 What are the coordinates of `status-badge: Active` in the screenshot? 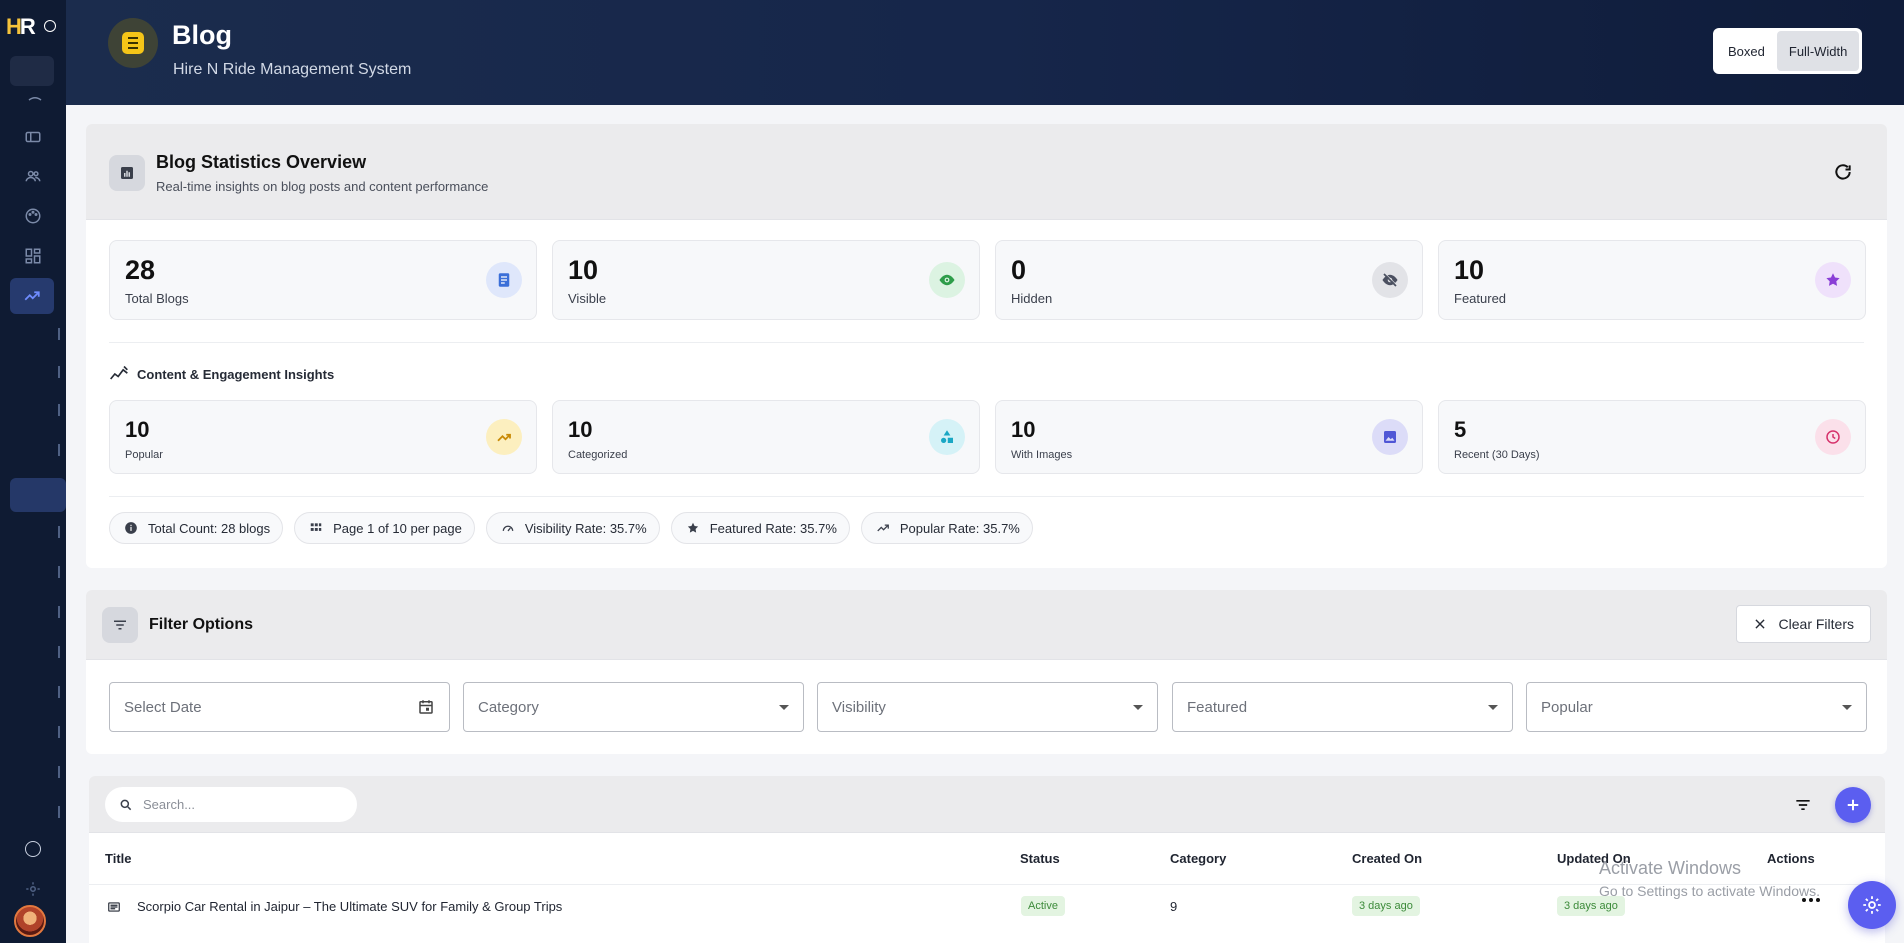 It's located at (1043, 906).